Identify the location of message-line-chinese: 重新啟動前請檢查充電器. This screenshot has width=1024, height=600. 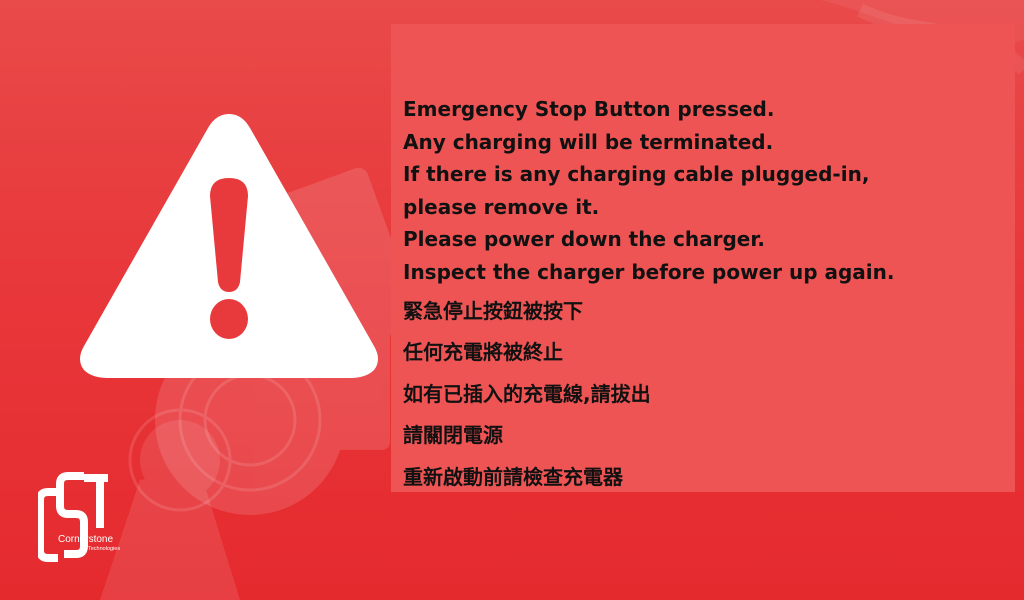
(513, 476).